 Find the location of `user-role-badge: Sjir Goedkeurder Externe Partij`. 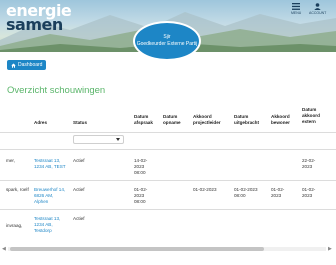

user-role-badge: Sjir Goedkeurder Externe Partij is located at coordinates (167, 41).